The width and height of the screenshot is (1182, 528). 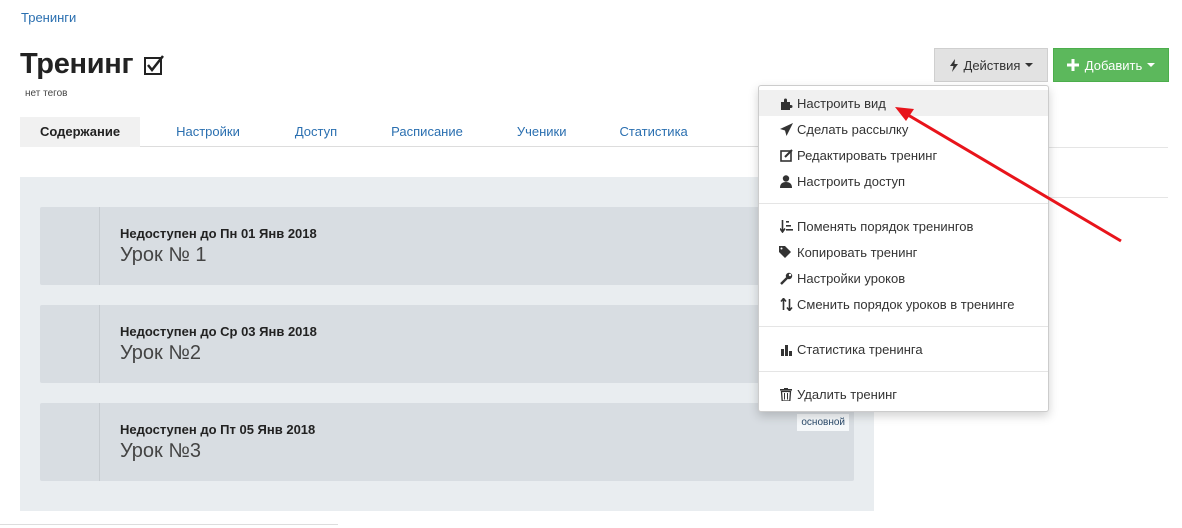 I want to click on menu-item-reorder-lessons: Сменить порядок уроков в тренинге, so click(x=903, y=304).